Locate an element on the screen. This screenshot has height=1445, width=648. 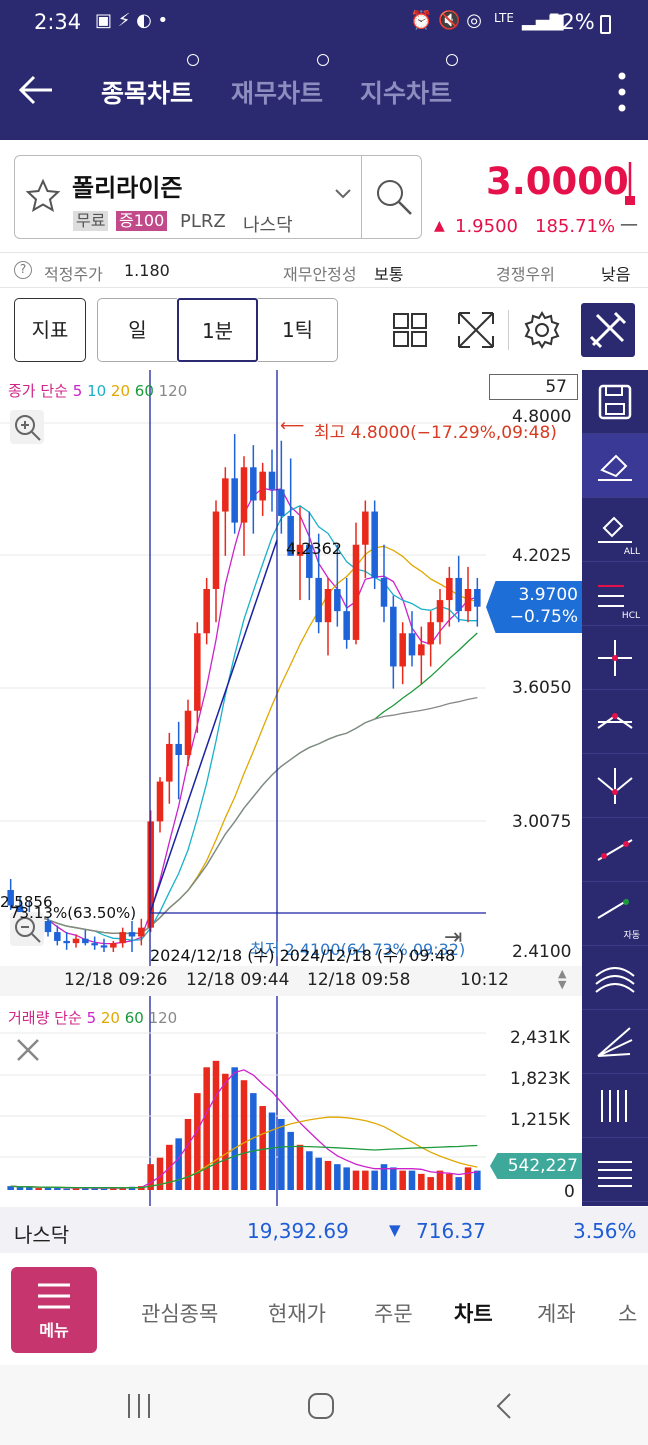
price-ma-10: 10 is located at coordinates (94, 391).